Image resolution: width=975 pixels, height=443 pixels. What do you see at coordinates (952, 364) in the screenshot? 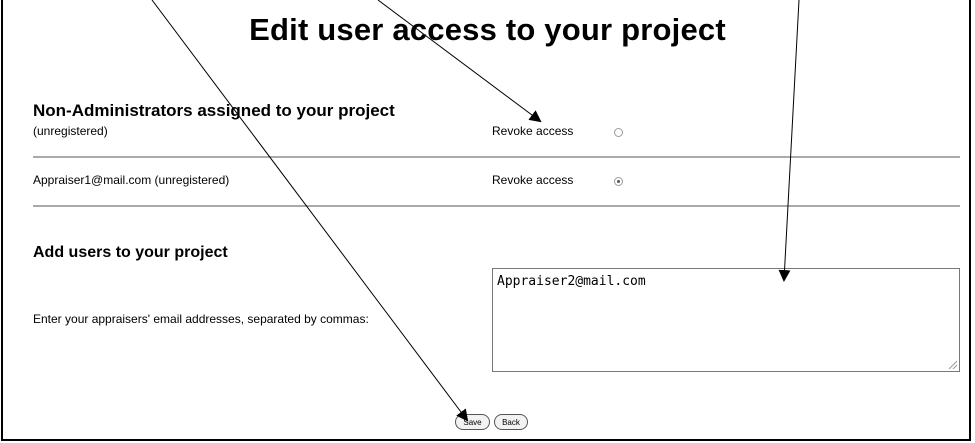
I see `resize-grip-icon` at bounding box center [952, 364].